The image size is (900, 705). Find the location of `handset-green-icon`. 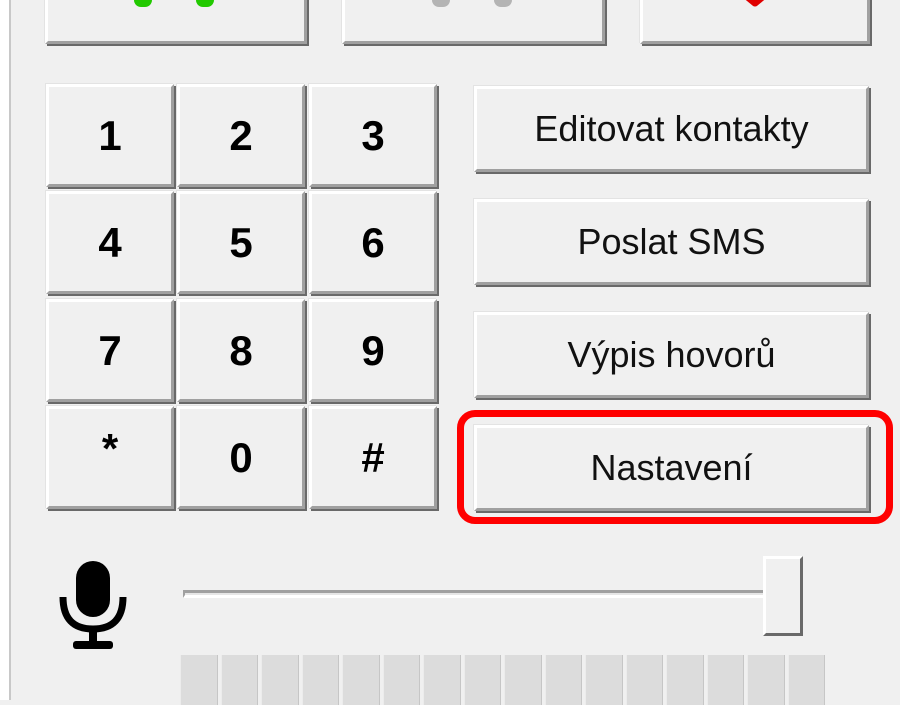

handset-green-icon is located at coordinates (174, 3).